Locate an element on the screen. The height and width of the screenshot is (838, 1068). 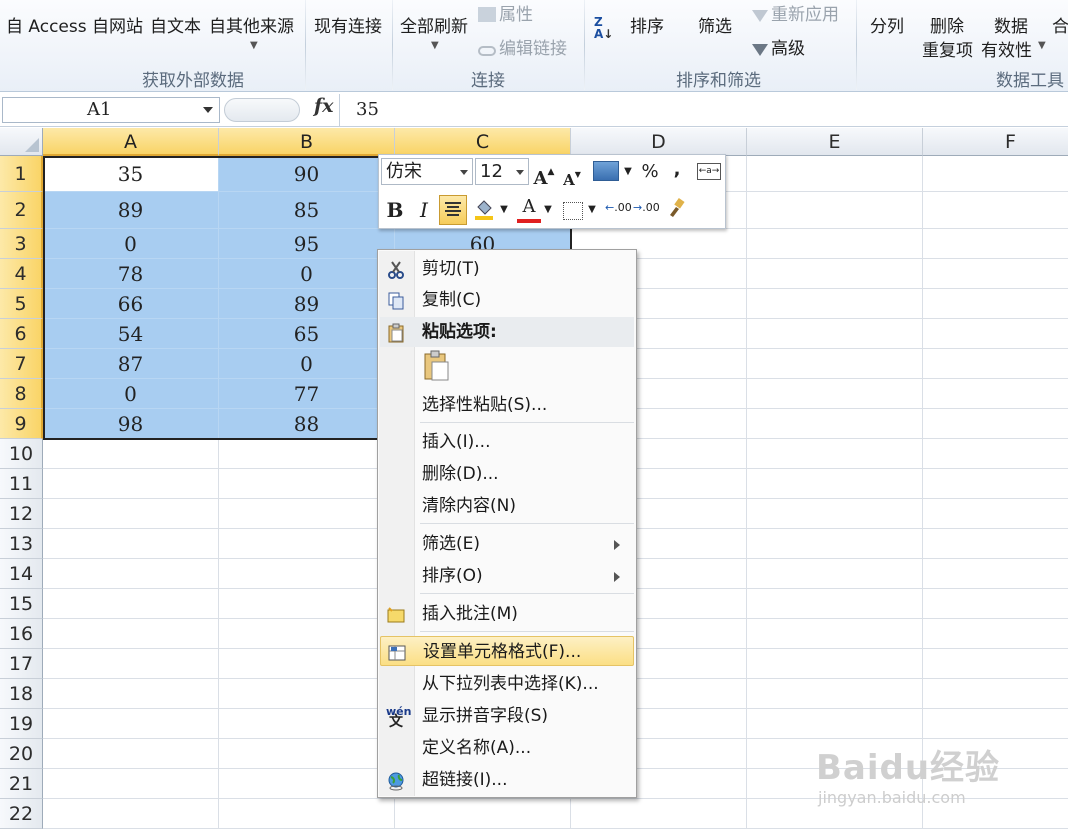
cell-b19 is located at coordinates (307, 724).